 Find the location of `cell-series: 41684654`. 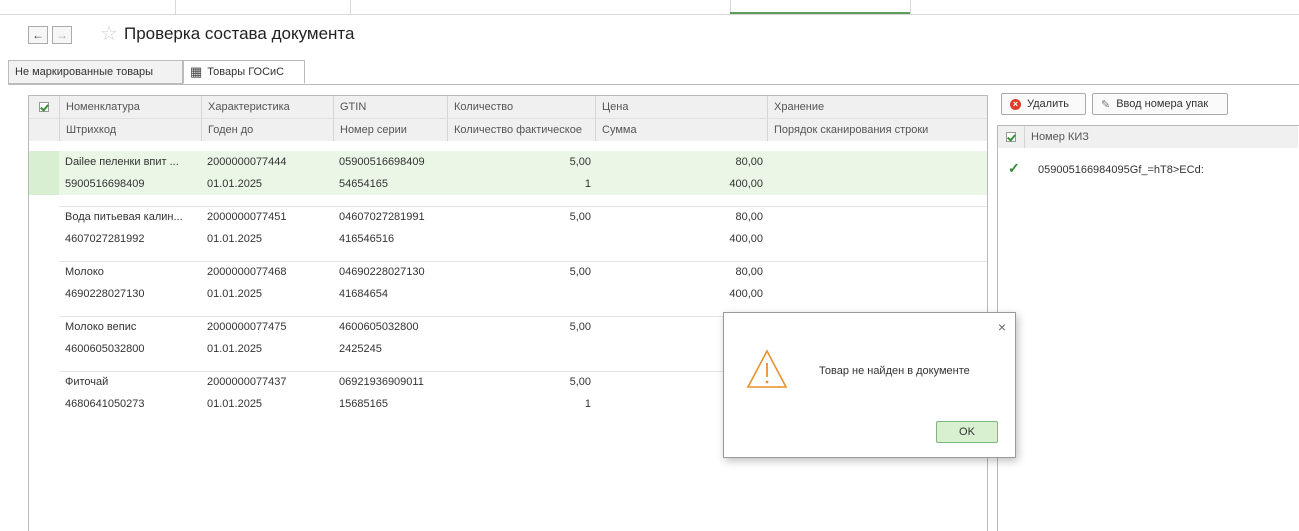

cell-series: 41684654 is located at coordinates (391, 294).